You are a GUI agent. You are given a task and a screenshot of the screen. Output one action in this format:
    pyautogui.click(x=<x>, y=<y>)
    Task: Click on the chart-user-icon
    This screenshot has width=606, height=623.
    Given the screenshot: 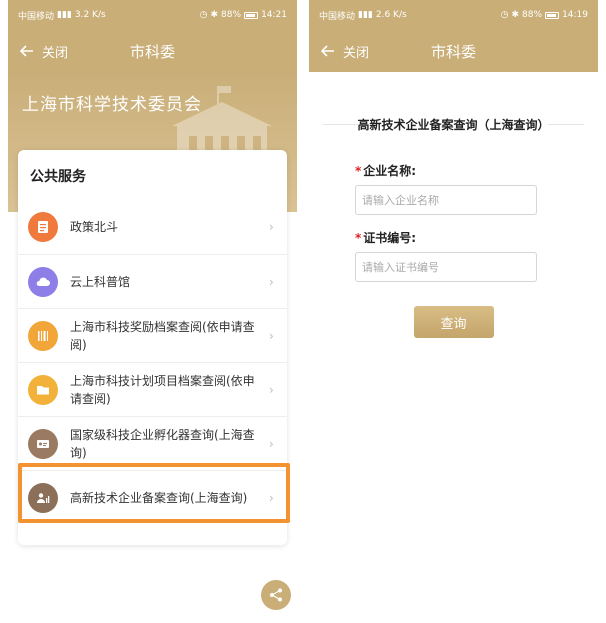 What is the action you would take?
    pyautogui.click(x=43, y=497)
    